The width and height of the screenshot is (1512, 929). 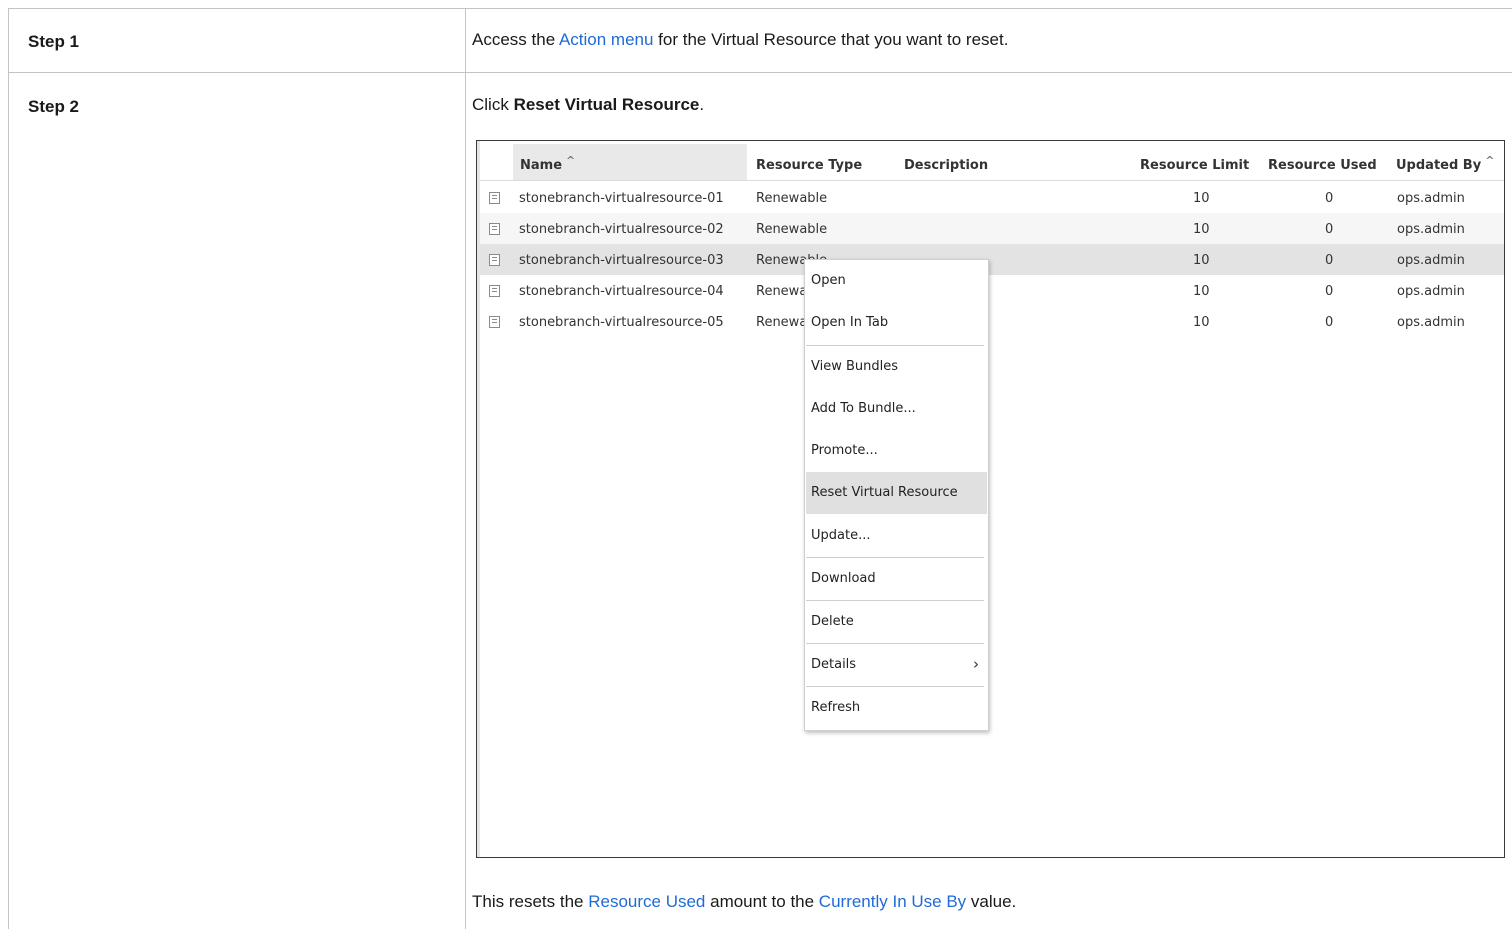 I want to click on table-divider-column, so click(x=465, y=468).